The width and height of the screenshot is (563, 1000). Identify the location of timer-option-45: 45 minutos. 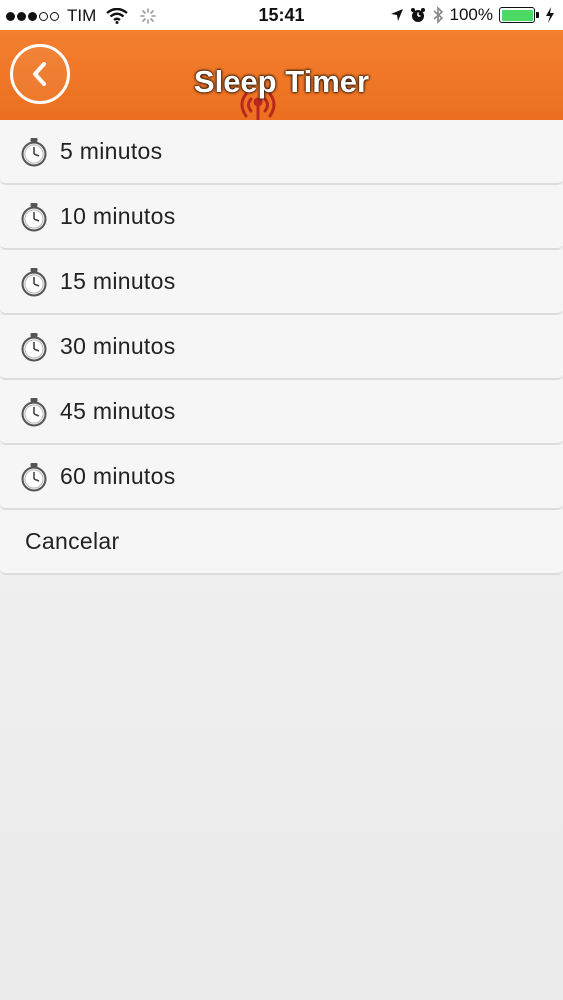
(281, 412).